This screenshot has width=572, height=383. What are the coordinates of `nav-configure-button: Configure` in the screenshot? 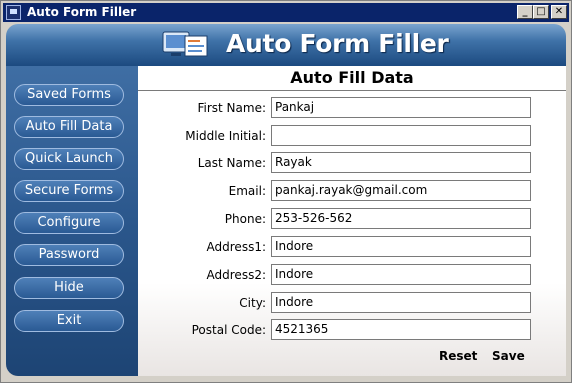 It's located at (69, 223).